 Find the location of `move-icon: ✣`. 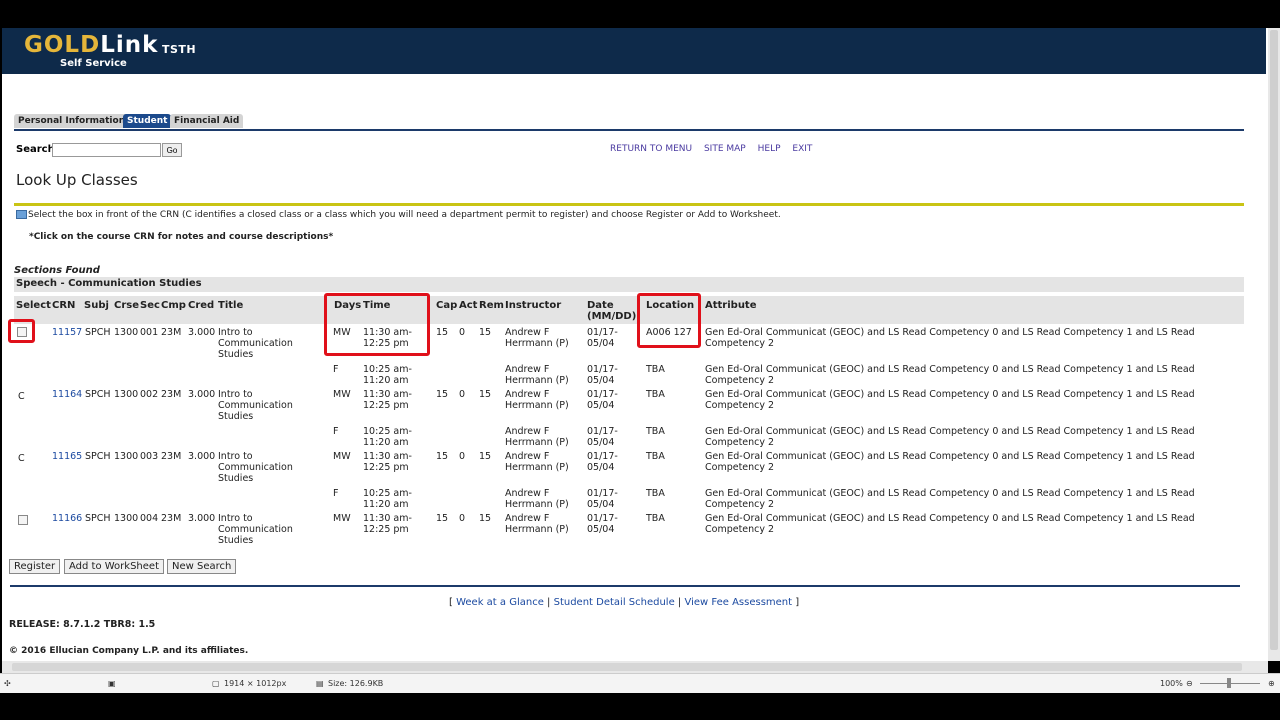

move-icon: ✣ is located at coordinates (7, 683).